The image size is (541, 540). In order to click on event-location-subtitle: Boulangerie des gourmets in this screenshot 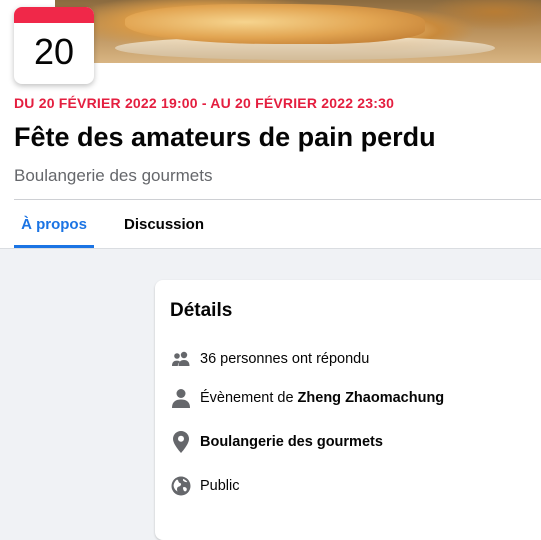, I will do `click(113, 176)`.